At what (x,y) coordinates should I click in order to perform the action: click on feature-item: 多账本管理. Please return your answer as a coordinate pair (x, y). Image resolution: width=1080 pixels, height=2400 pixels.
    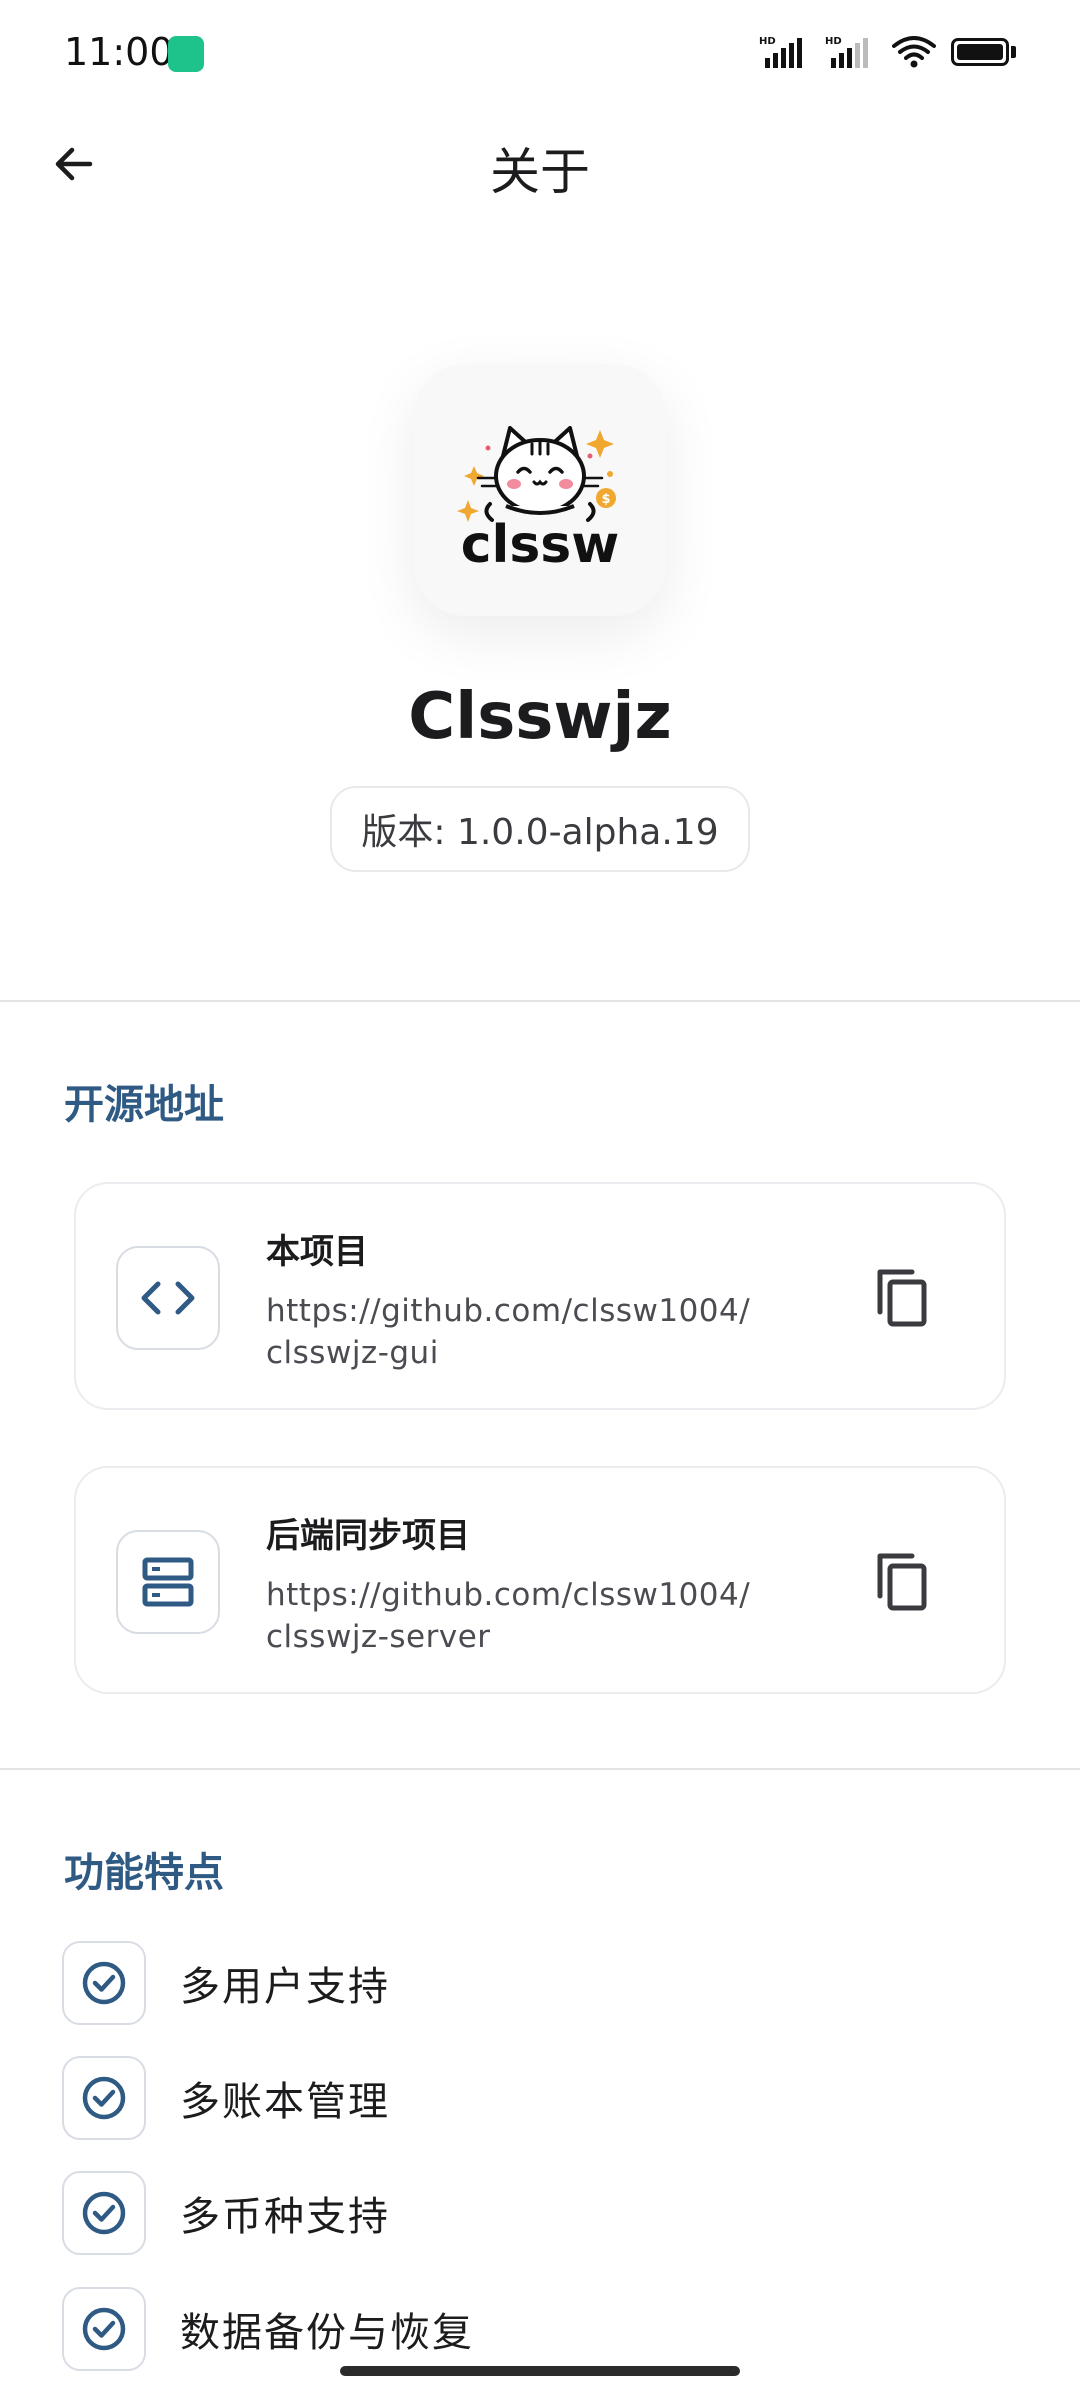
    Looking at the image, I should click on (462, 2098).